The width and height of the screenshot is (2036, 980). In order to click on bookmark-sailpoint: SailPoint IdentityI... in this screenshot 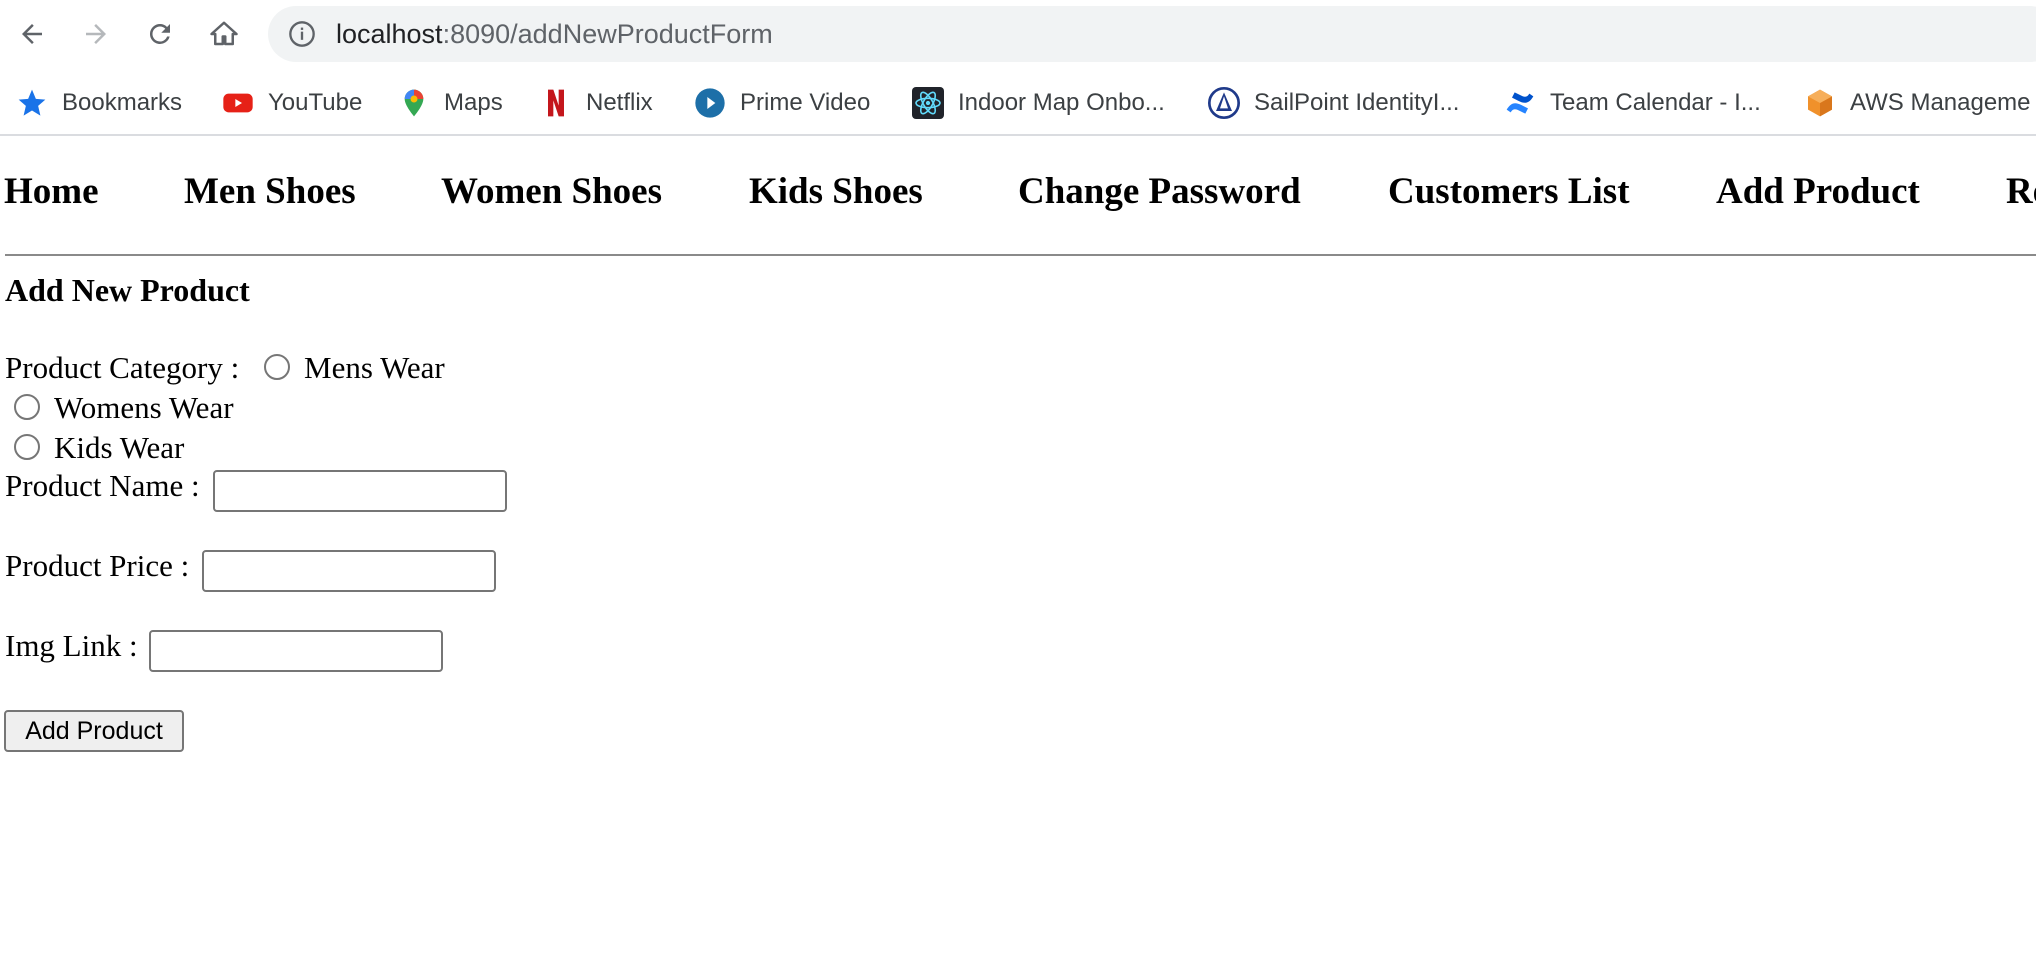, I will do `click(1333, 103)`.